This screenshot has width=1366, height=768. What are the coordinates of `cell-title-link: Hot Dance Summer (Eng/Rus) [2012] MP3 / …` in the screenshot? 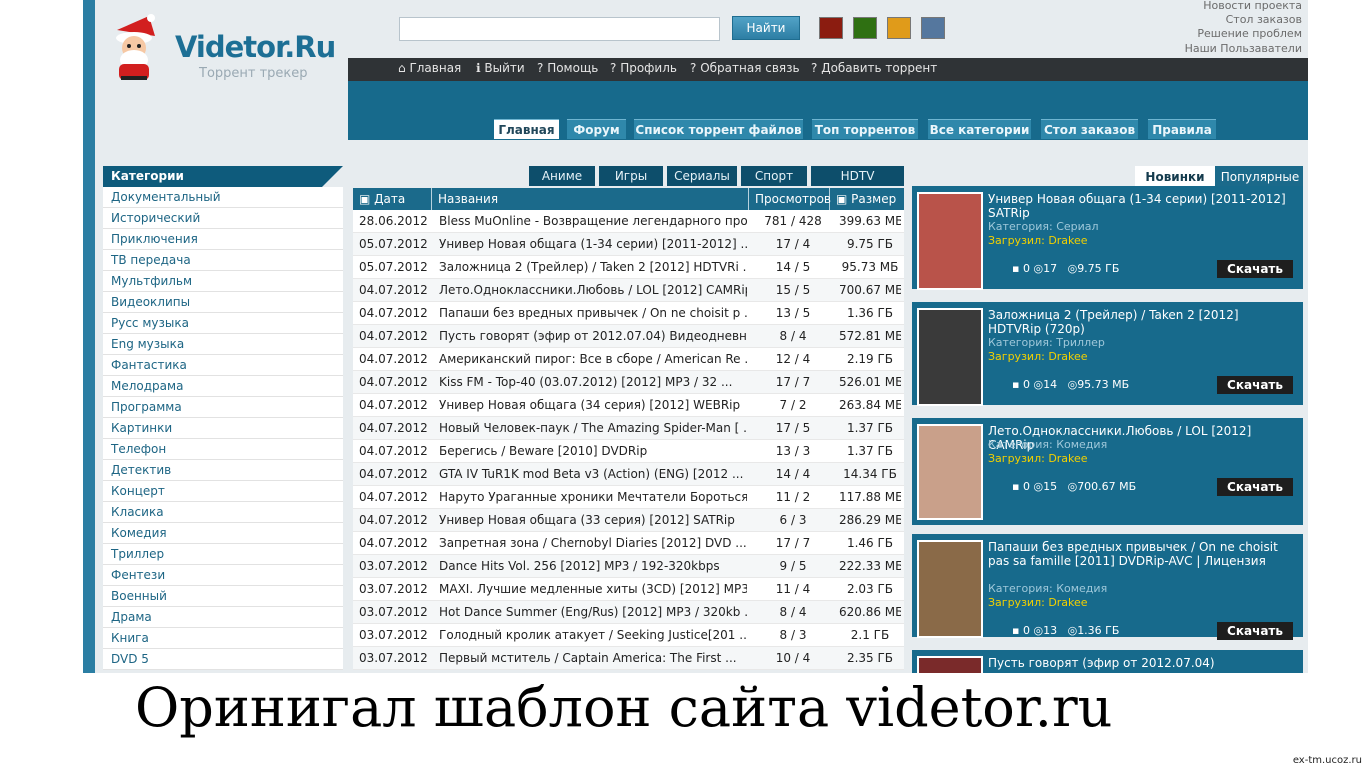 It's located at (593, 612).